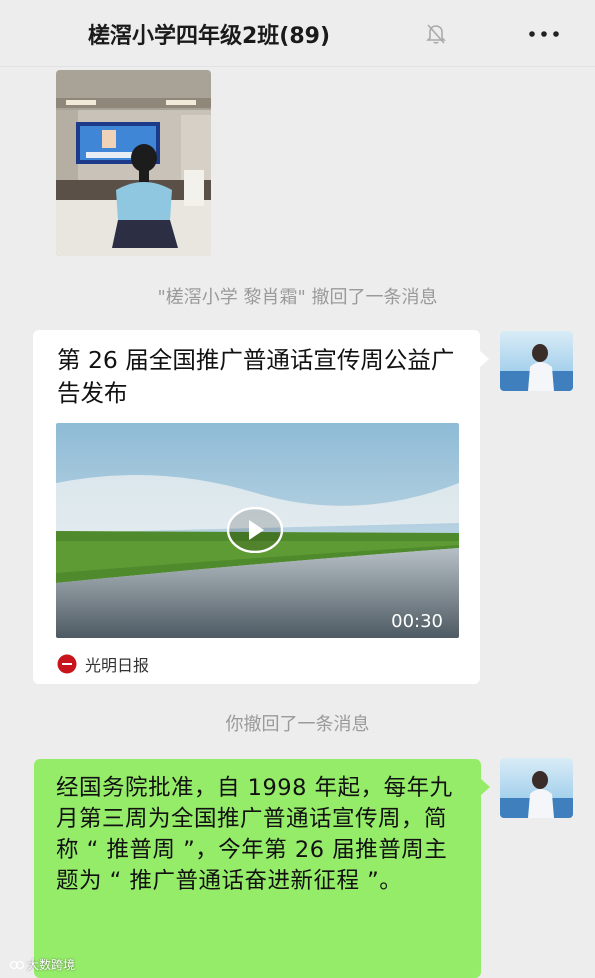 The height and width of the screenshot is (978, 595). What do you see at coordinates (297, 724) in the screenshot?
I see `recall-notice-self: 你撤回了一条消息` at bounding box center [297, 724].